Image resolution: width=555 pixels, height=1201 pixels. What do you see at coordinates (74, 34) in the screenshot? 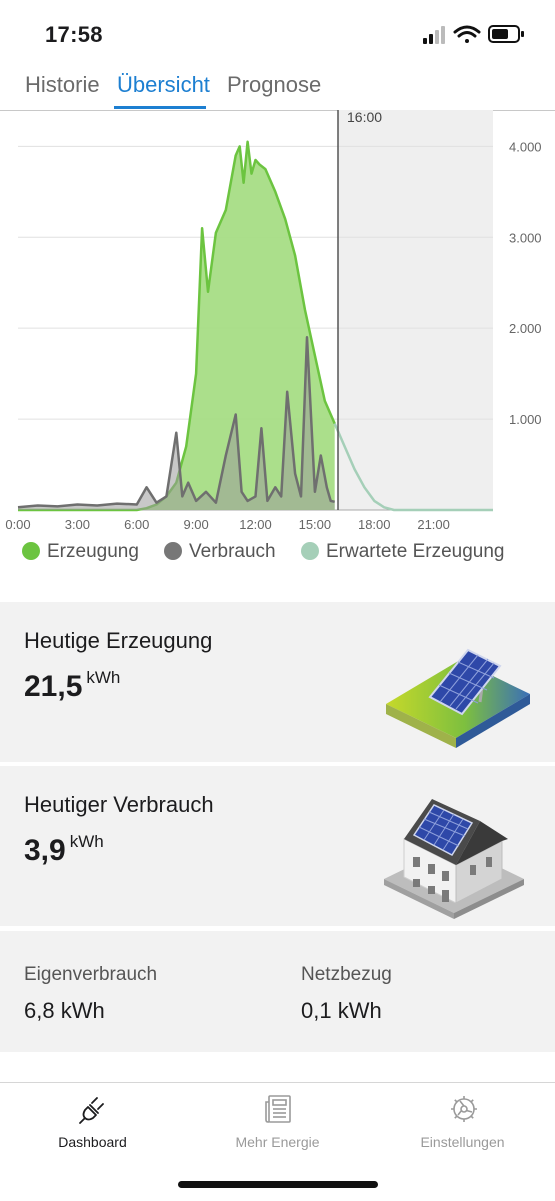
I see `status-time: 17:58` at bounding box center [74, 34].